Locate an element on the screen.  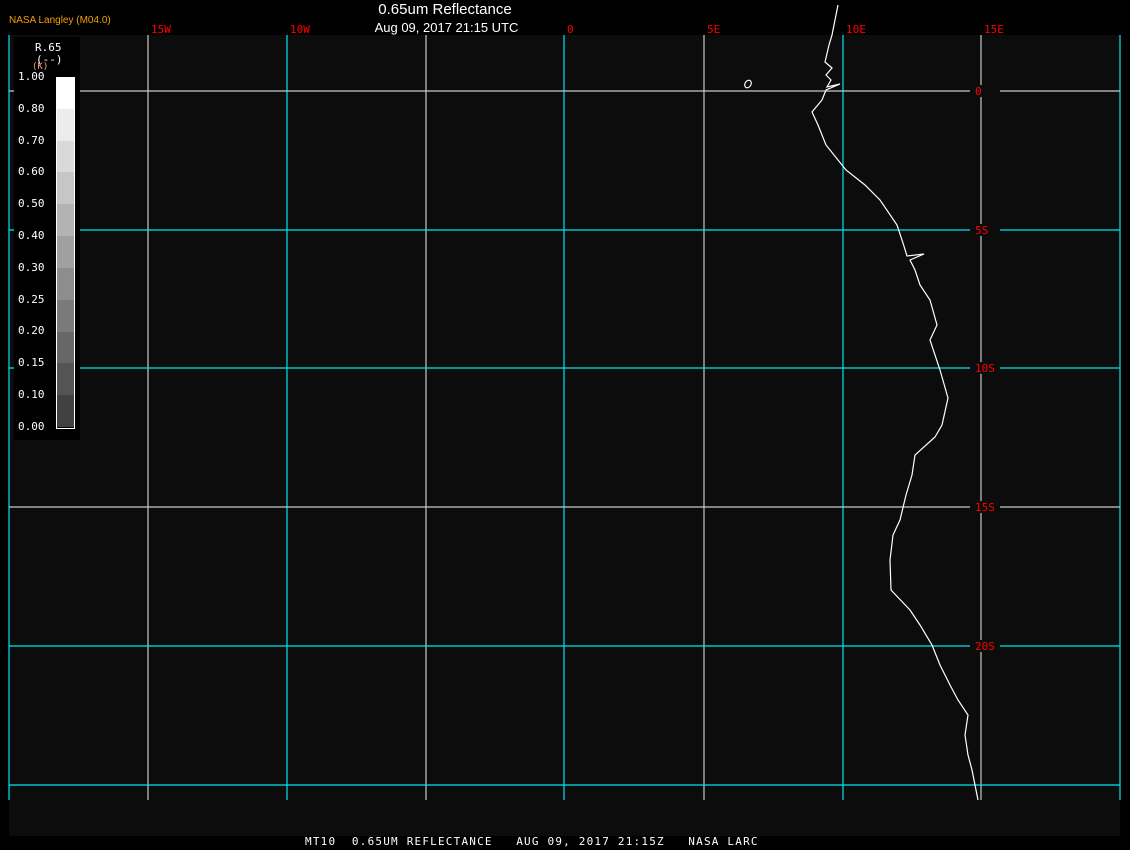
legend-value: 0.30 is located at coordinates (31, 267).